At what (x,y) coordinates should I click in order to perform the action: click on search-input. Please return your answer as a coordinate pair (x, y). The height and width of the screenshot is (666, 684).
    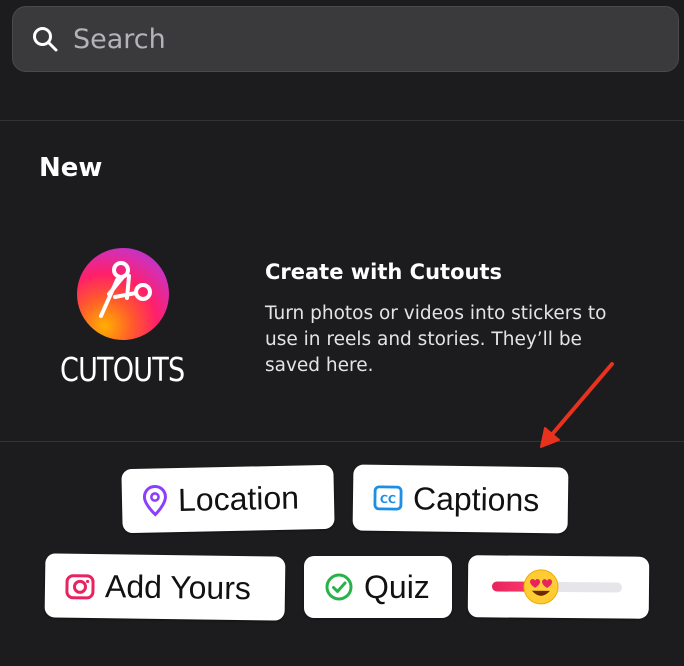
    Looking at the image, I should click on (353, 39).